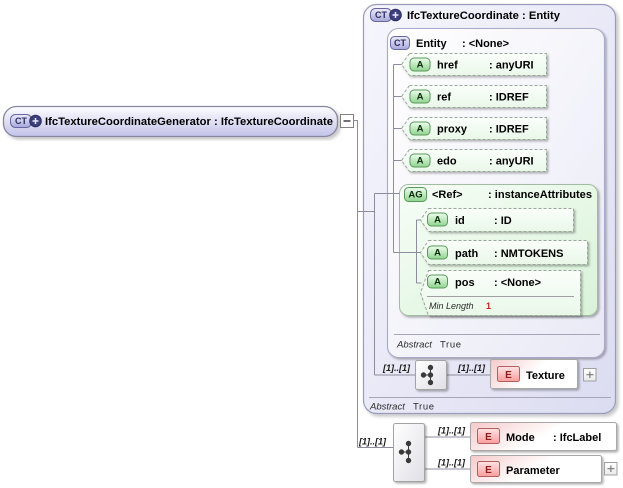 This screenshot has height=488, width=623. I want to click on element-parameter: E Parameter, so click(536, 469).